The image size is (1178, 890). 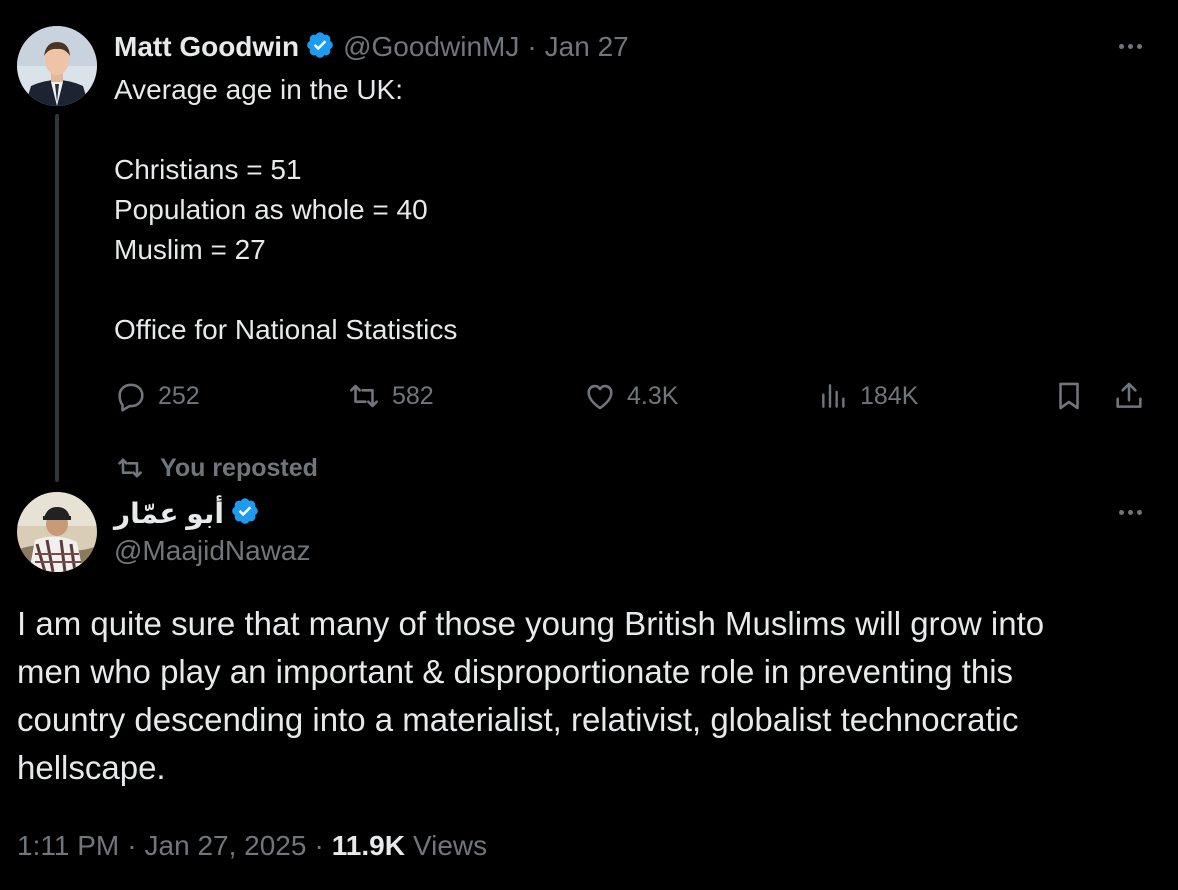 What do you see at coordinates (413, 395) in the screenshot?
I see `repost-count: 582` at bounding box center [413, 395].